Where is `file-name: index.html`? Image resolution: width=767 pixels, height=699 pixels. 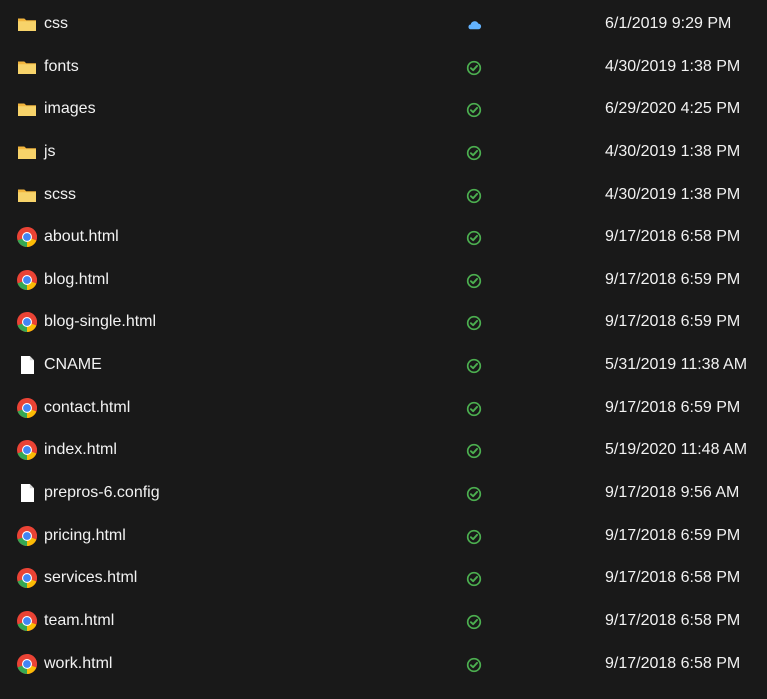
file-name: index.html is located at coordinates (80, 450).